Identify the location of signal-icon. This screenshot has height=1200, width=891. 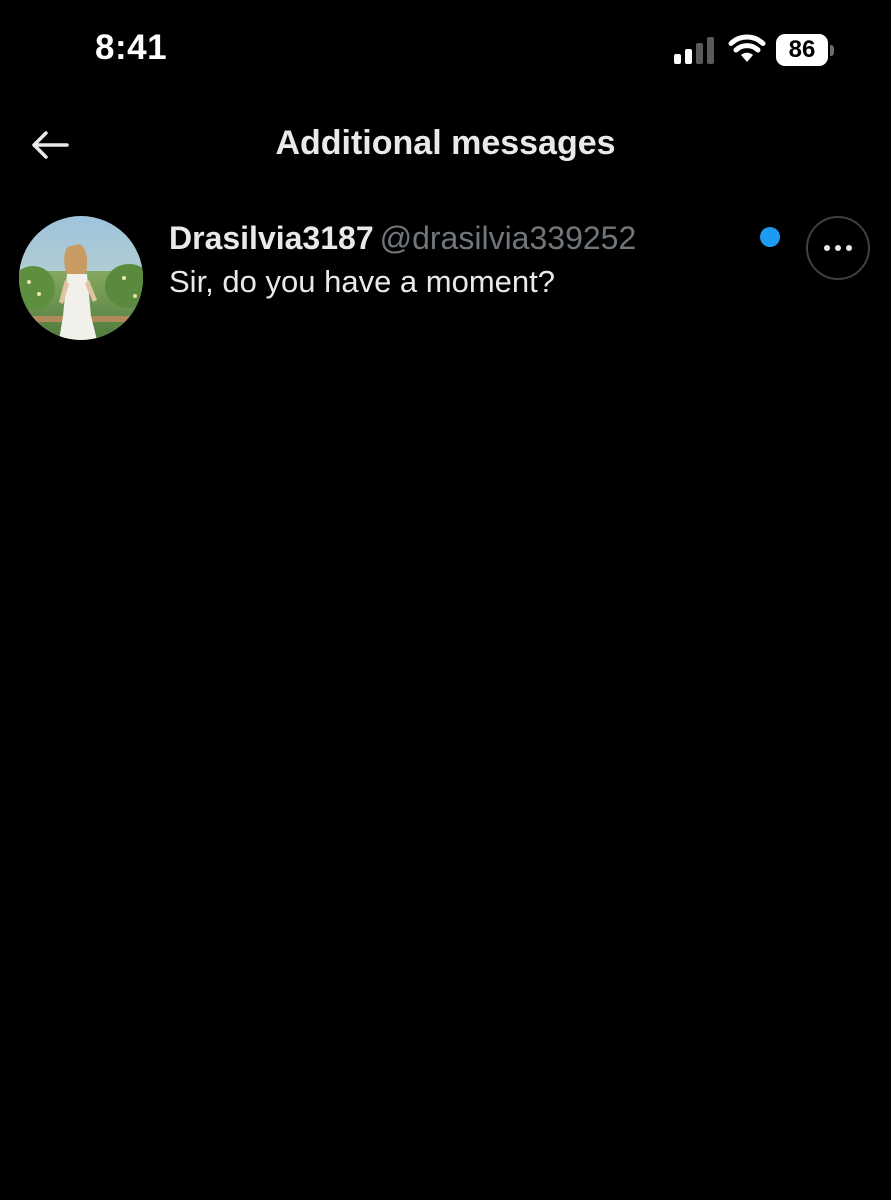
(694, 50).